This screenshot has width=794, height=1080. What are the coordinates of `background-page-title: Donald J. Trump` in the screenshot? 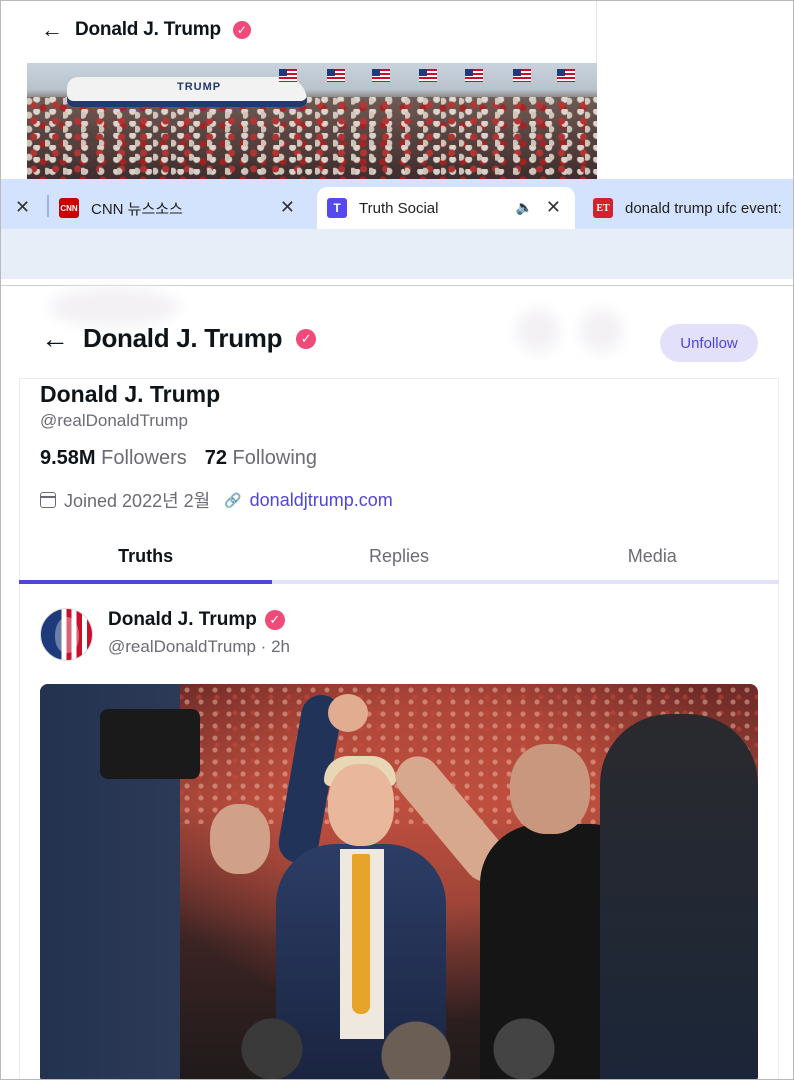 It's located at (148, 29).